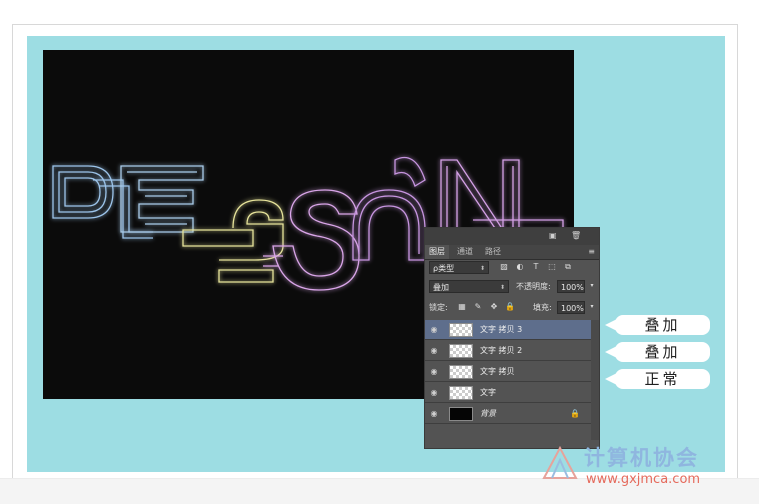 The height and width of the screenshot is (504, 759). I want to click on opacity-dropdown-icon: ▾, so click(592, 286).